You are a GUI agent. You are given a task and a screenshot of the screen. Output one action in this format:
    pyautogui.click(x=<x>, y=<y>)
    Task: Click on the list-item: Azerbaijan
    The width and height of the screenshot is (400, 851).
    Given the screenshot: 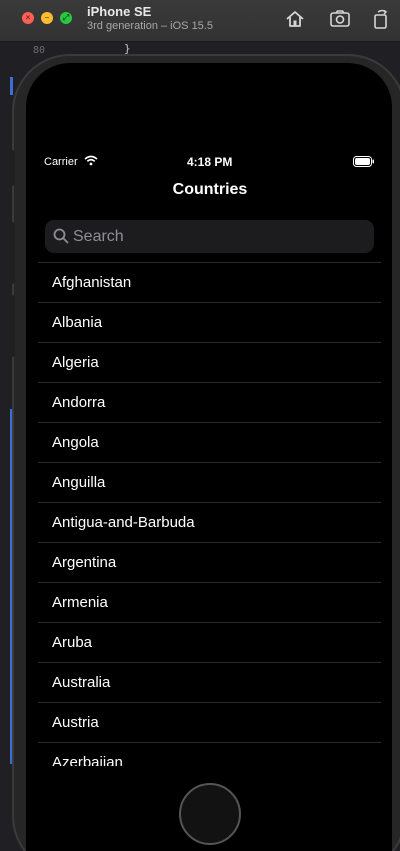 What is the action you would take?
    pyautogui.click(x=209, y=754)
    